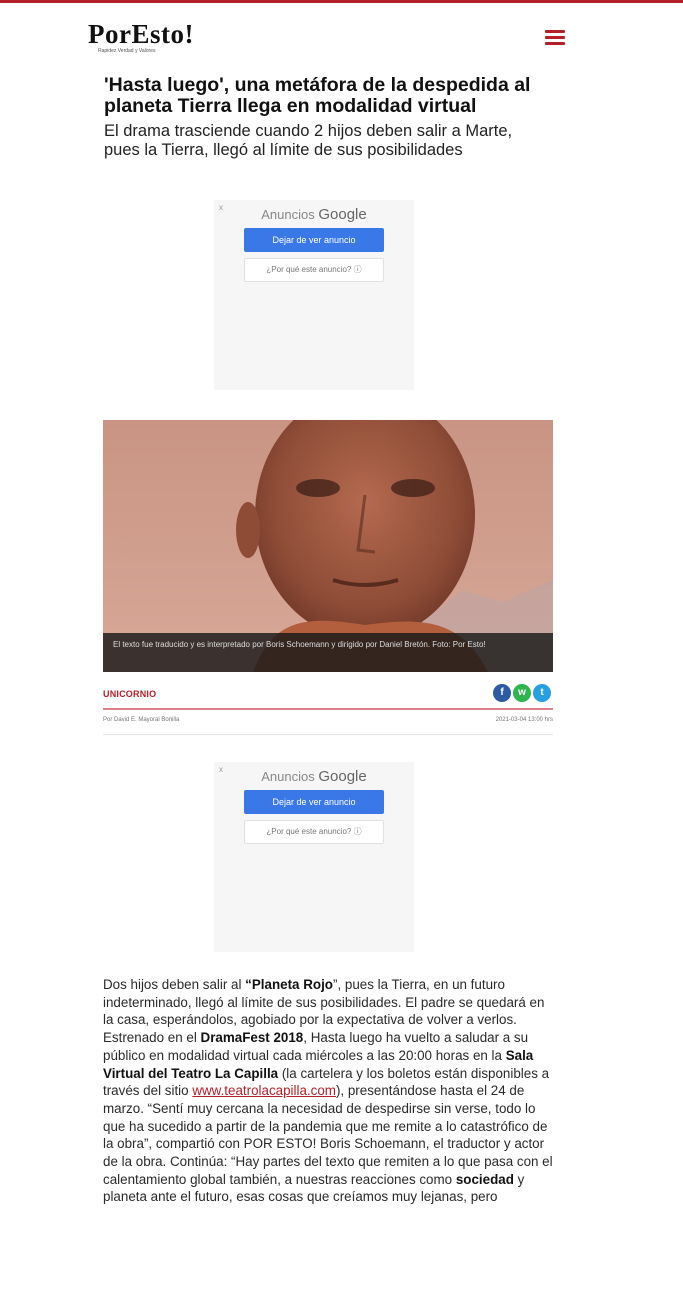 The image size is (683, 1308). Describe the element at coordinates (264, 1090) in the screenshot. I see `teatro-link: www.teatrolacapilla.com` at that location.